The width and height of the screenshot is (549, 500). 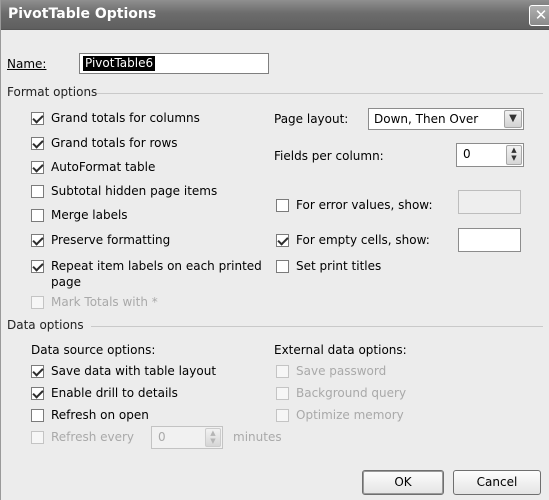 What do you see at coordinates (320, 93) in the screenshot?
I see `format-options-divider` at bounding box center [320, 93].